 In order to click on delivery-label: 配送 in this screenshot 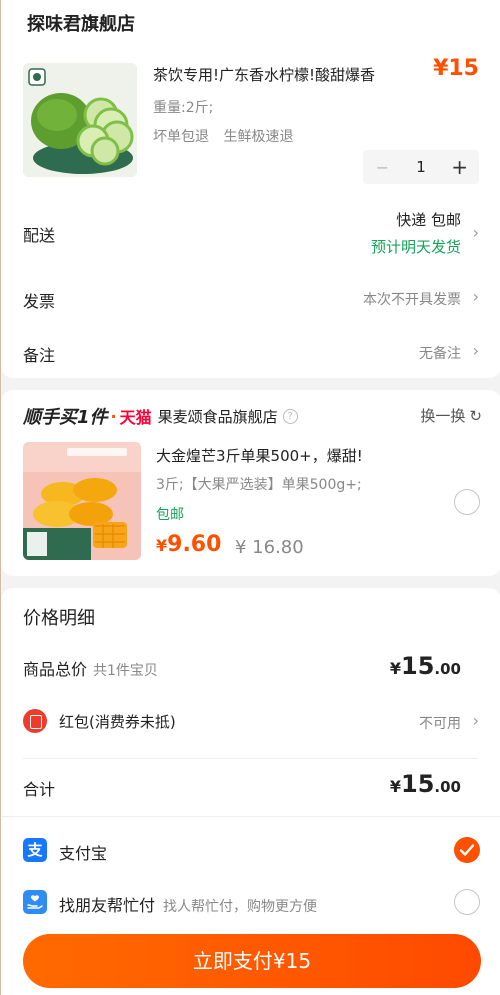, I will do `click(39, 235)`.